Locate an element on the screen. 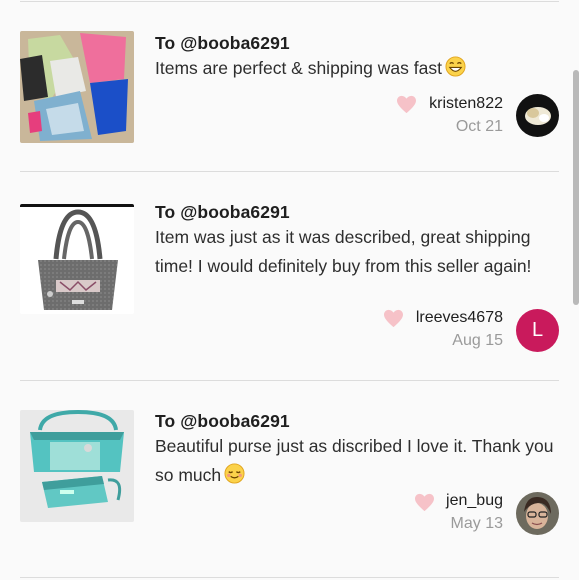  scrollbar is located at coordinates (576, 187).